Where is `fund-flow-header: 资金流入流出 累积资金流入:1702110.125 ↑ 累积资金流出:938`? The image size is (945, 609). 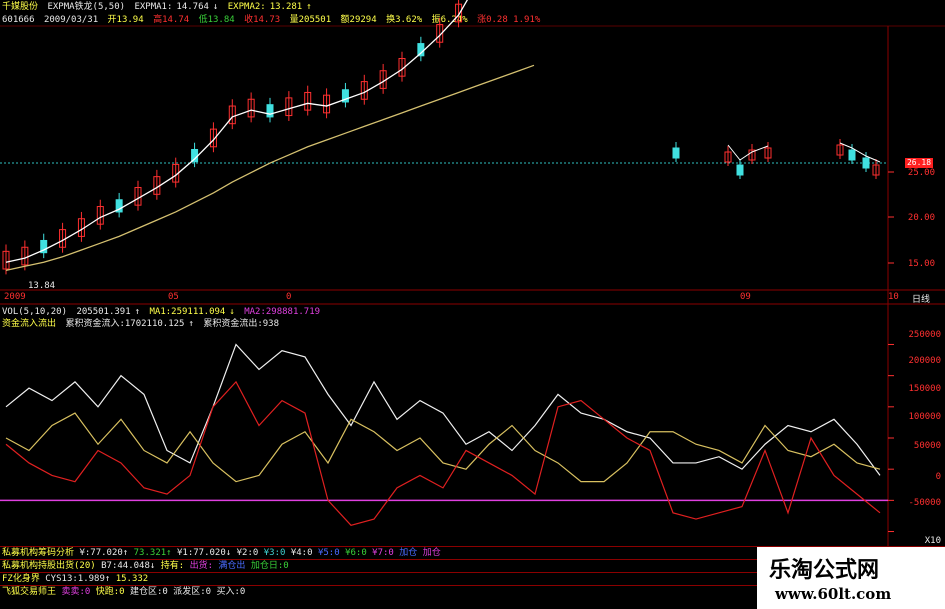 fund-flow-header: 资金流入流出 累积资金流入:1702110.125 ↑ 累积资金流出:938 is located at coordinates (142, 324).